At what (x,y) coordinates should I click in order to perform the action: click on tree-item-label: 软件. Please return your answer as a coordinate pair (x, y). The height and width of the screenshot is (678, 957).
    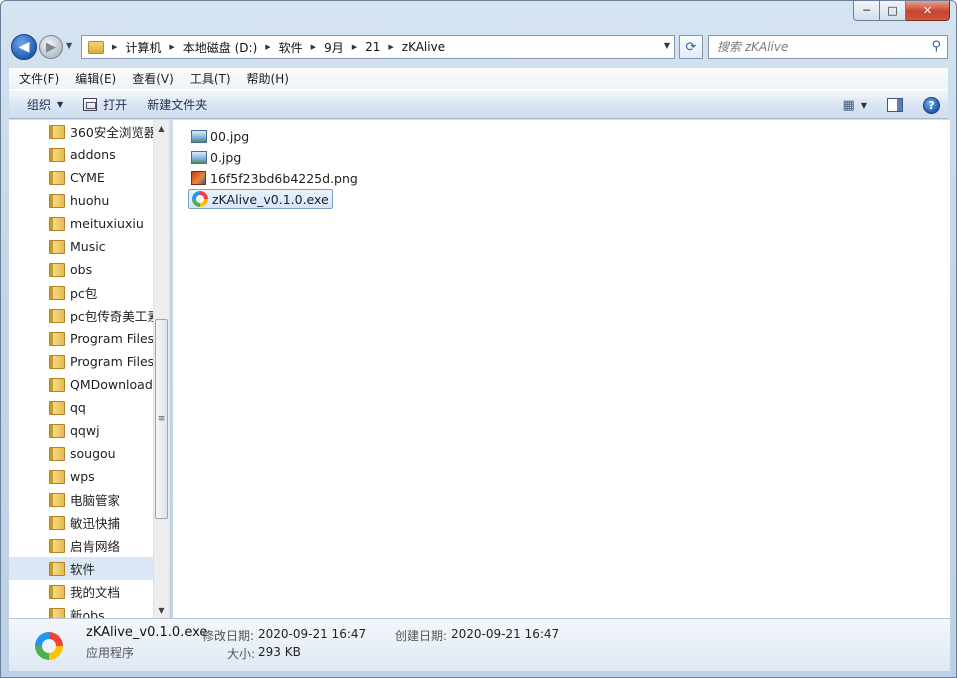
    Looking at the image, I should click on (83, 569).